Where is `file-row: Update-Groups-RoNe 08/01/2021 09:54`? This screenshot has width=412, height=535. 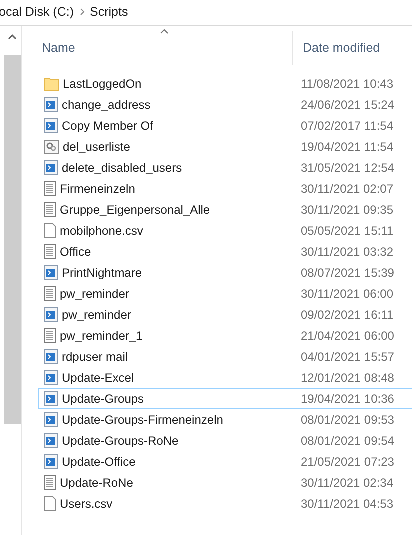 file-row: Update-Groups-RoNe 08/01/2021 09:54 is located at coordinates (225, 440).